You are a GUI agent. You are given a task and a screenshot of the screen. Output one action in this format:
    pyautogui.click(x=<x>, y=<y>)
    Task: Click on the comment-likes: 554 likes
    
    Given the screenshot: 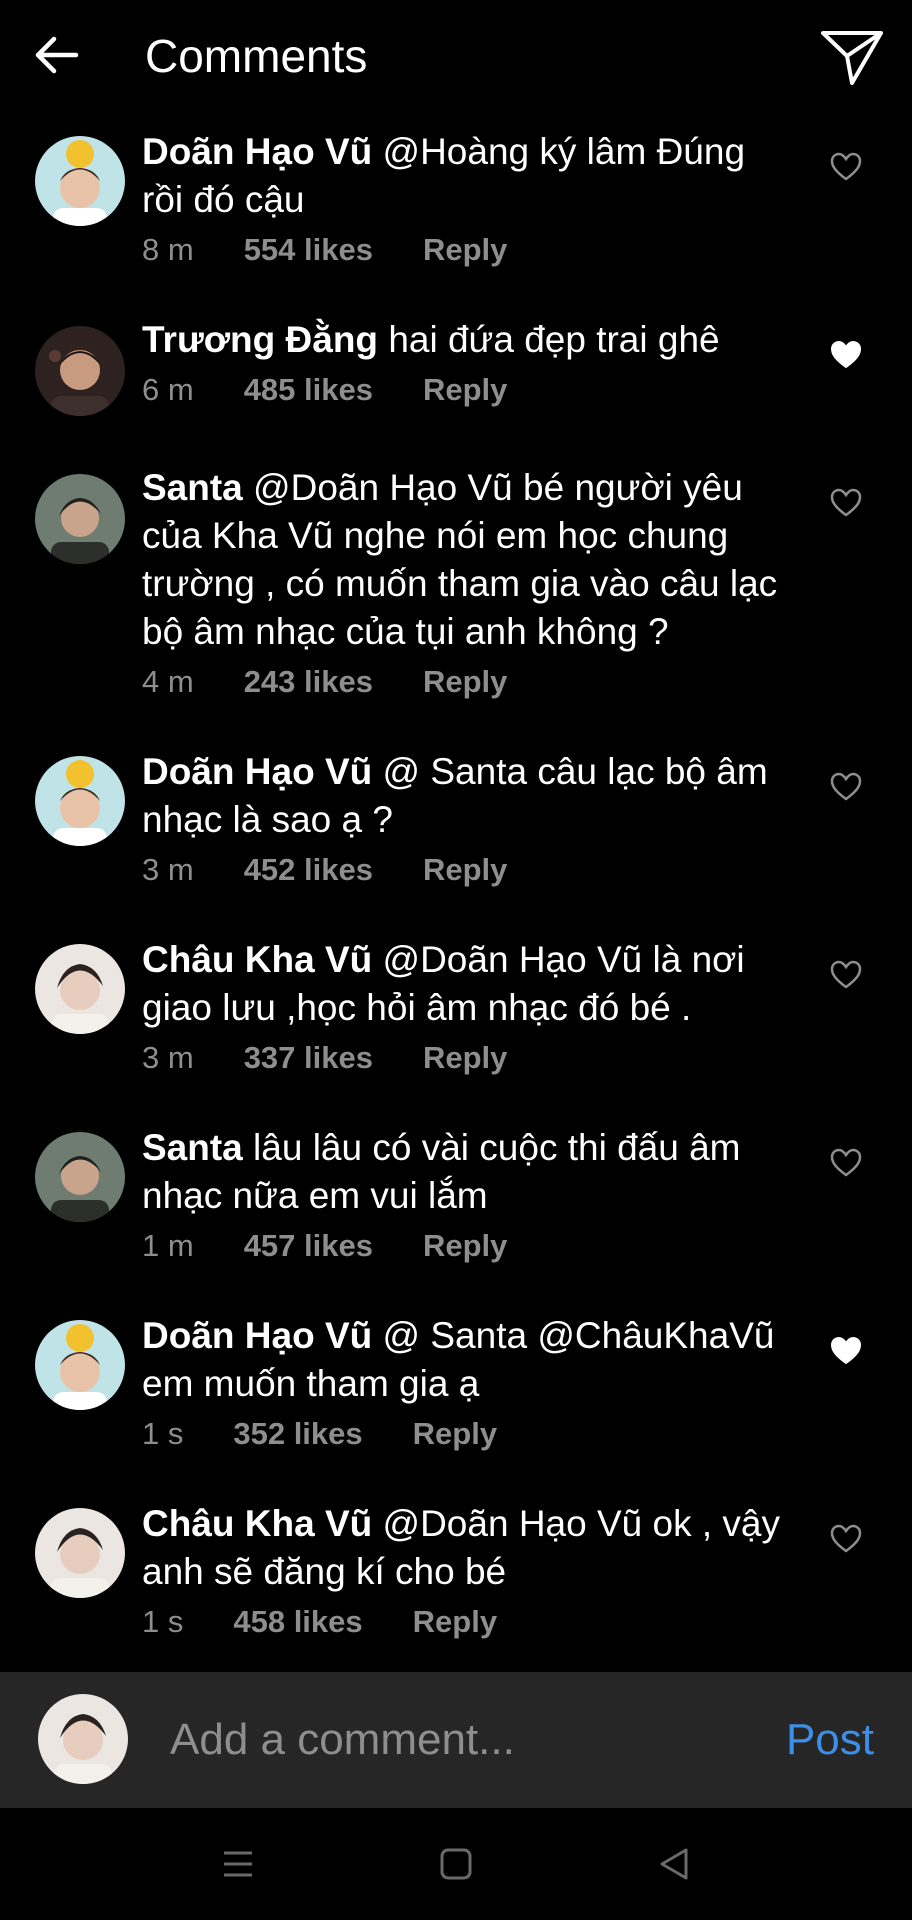 What is the action you would take?
    pyautogui.click(x=308, y=250)
    